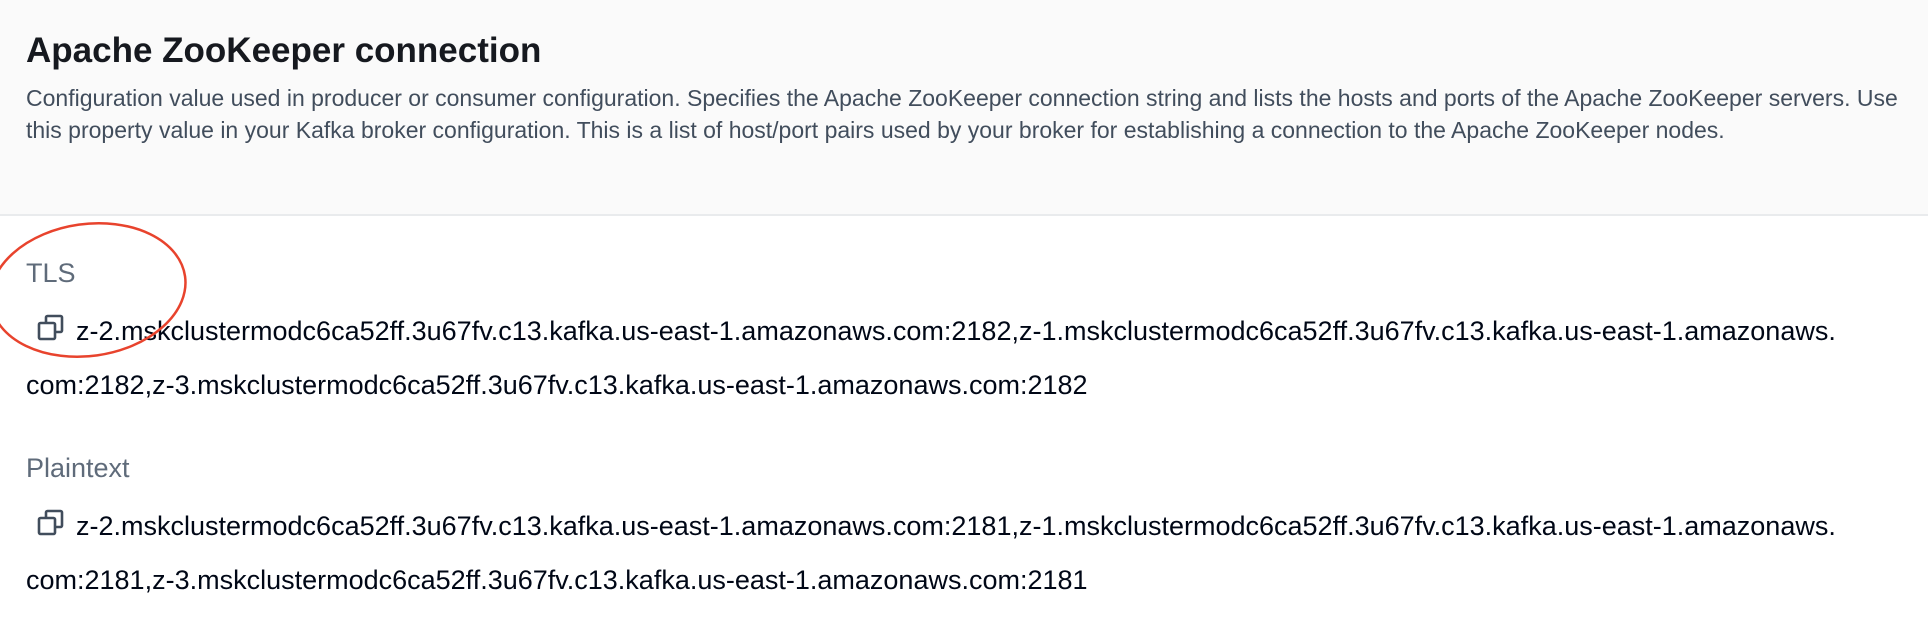 This screenshot has height=636, width=1928. What do you see at coordinates (78, 468) in the screenshot?
I see `plaintext-label: Plaintext` at bounding box center [78, 468].